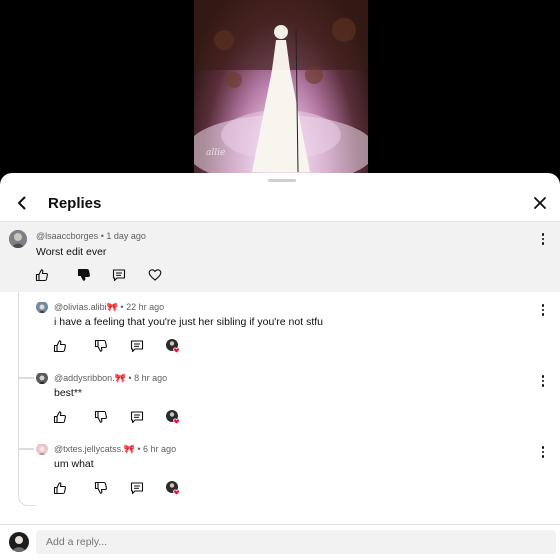  I want to click on thumbs-down-filled-icon, so click(83, 274).